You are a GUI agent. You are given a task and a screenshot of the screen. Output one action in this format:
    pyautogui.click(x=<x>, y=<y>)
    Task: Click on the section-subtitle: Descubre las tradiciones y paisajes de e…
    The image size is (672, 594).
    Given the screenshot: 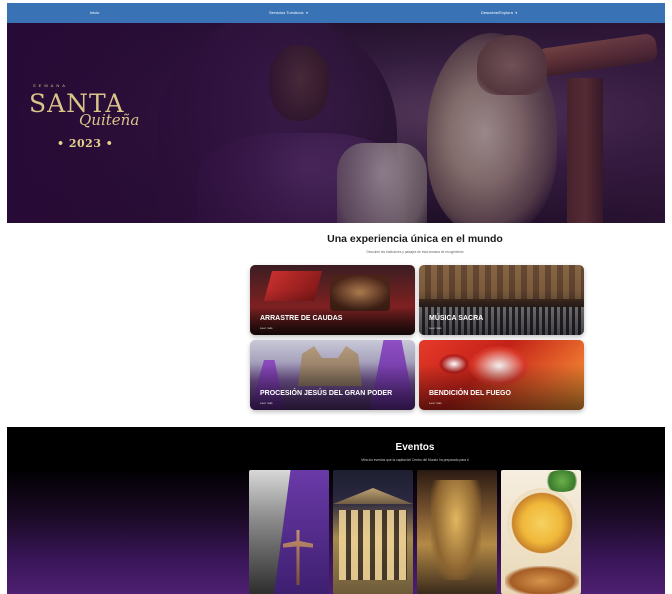 What is the action you would take?
    pyautogui.click(x=415, y=252)
    